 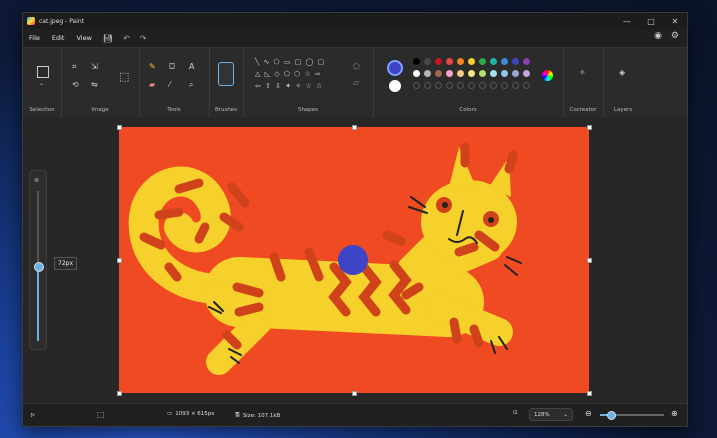 What do you see at coordinates (542, 414) in the screenshot?
I see `zoom-value: 128%` at bounding box center [542, 414].